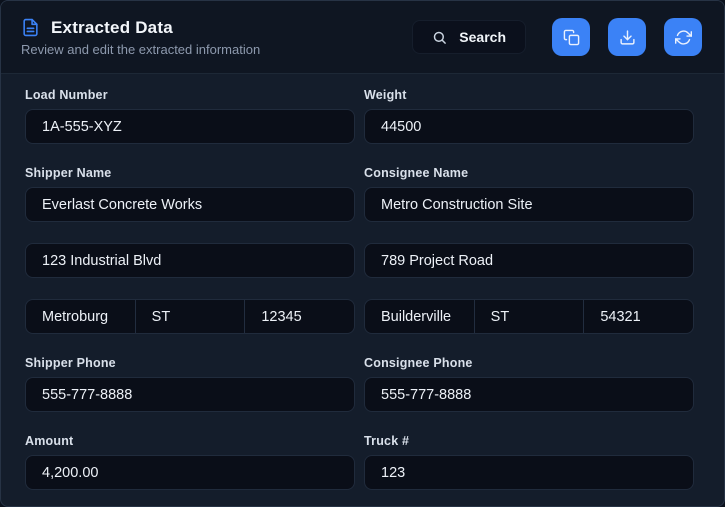  I want to click on refresh-icon, so click(683, 37).